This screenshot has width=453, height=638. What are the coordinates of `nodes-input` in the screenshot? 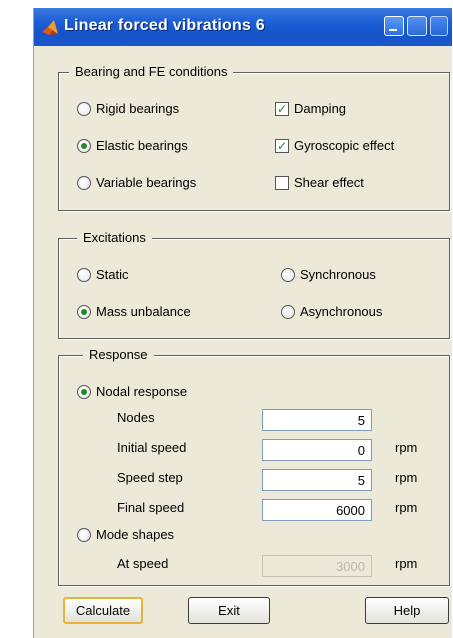 It's located at (317, 420).